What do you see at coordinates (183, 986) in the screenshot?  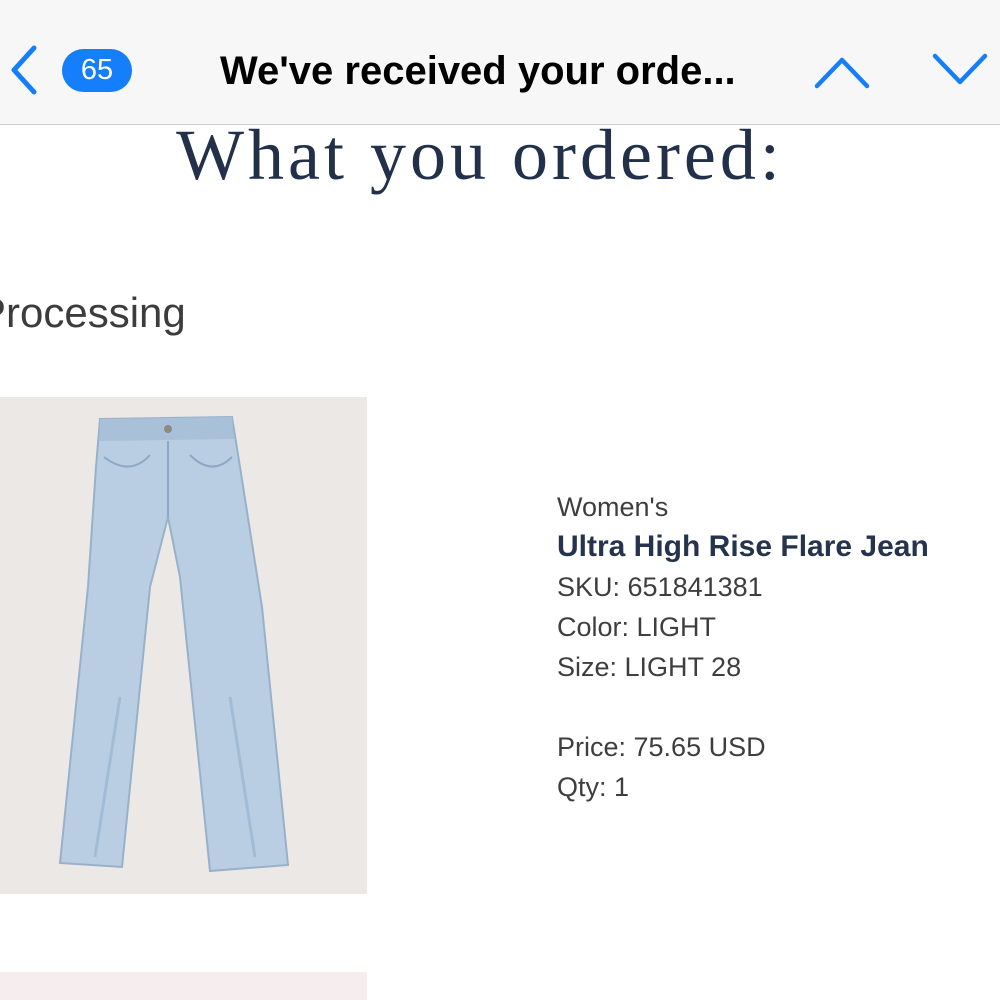 I see `next-product-image` at bounding box center [183, 986].